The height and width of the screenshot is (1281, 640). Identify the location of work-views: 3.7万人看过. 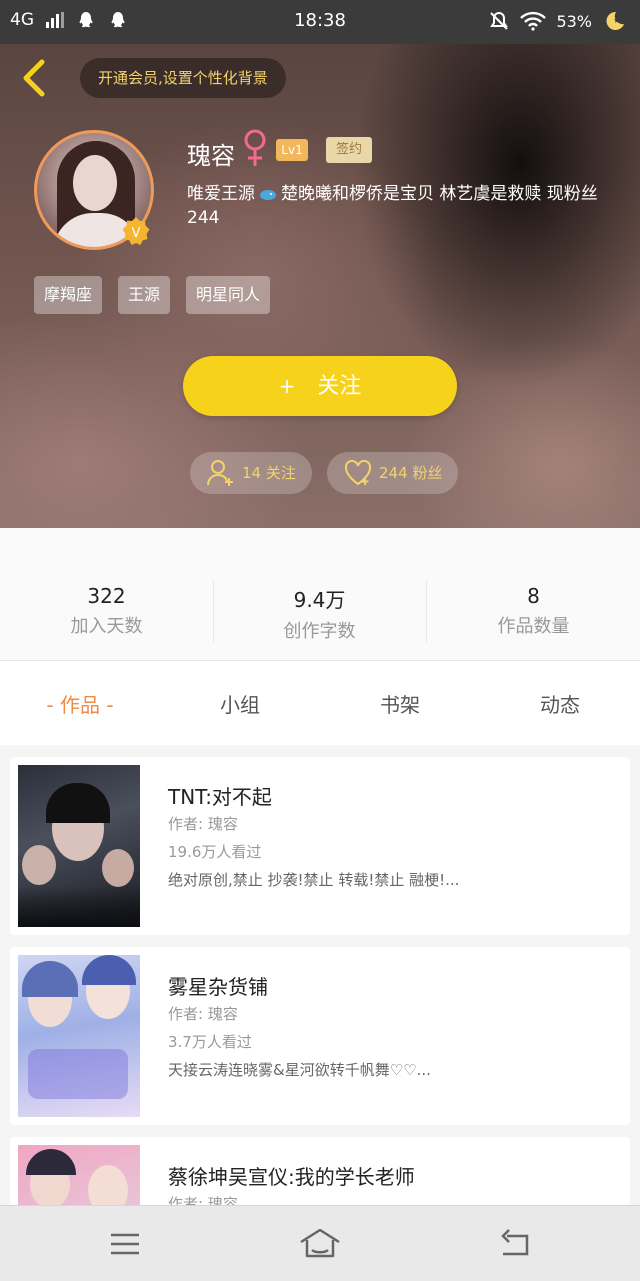
(210, 1042).